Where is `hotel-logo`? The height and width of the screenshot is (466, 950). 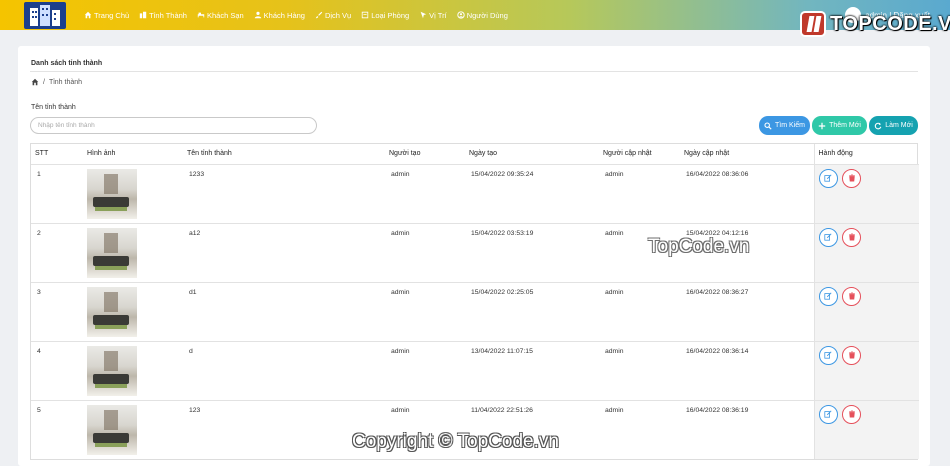
hotel-logo is located at coordinates (45, 15).